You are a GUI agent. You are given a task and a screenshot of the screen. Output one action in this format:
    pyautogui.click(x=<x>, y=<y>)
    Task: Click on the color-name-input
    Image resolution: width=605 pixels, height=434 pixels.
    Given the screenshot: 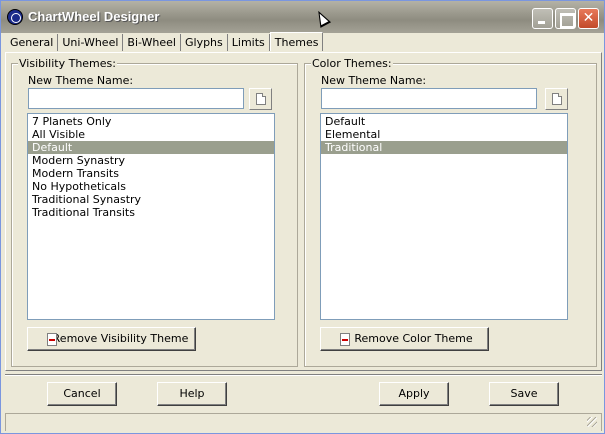 What is the action you would take?
    pyautogui.click(x=429, y=98)
    